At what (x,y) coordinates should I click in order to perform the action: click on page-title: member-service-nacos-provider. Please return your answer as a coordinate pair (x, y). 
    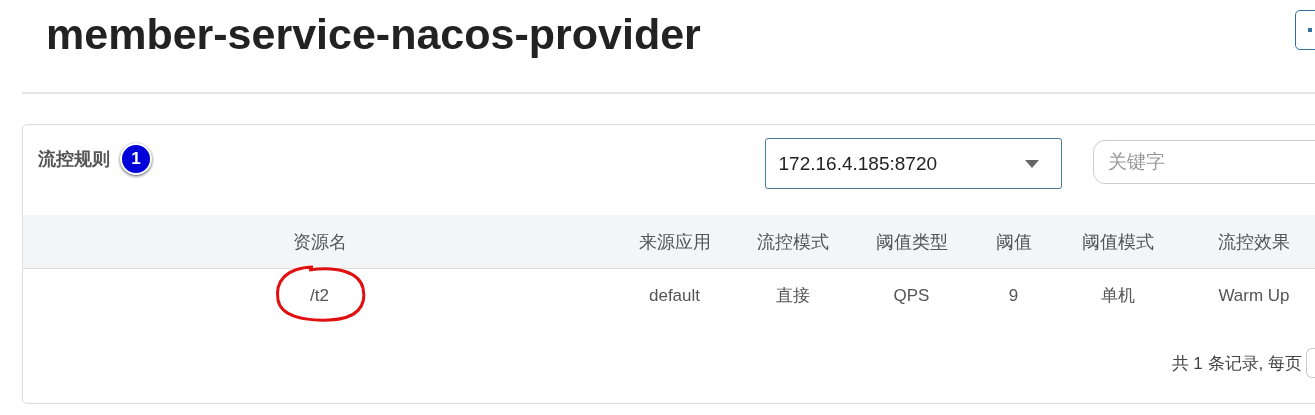
    Looking at the image, I should click on (373, 34).